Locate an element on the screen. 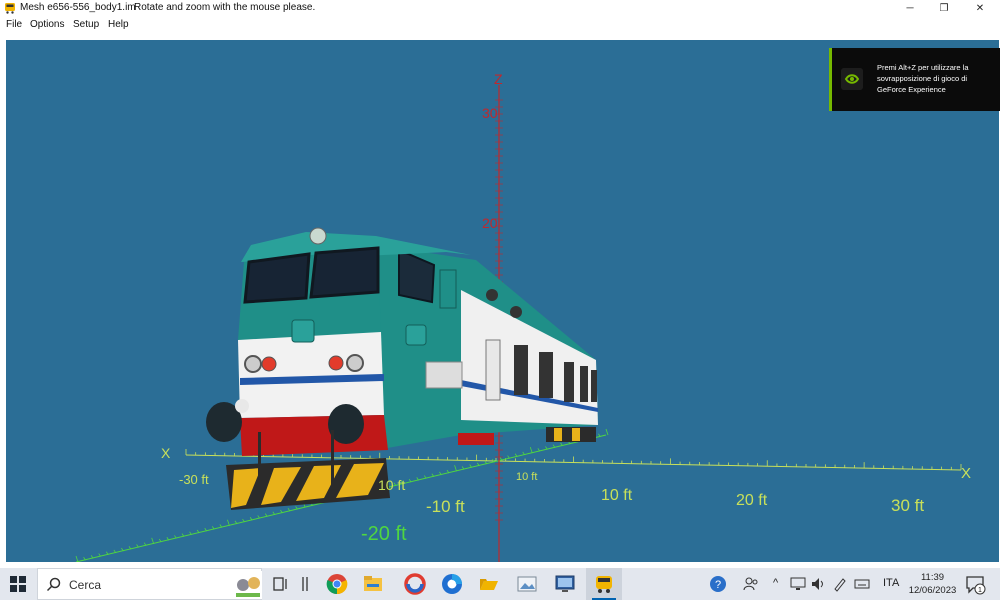  clock-time: 11:39 is located at coordinates (932, 577).